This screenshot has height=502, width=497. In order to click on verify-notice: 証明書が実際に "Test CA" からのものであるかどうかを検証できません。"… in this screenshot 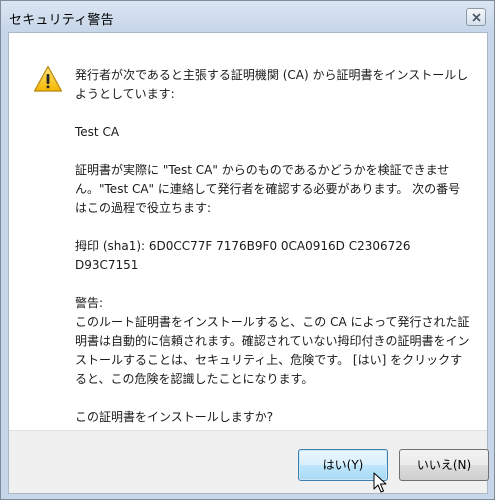, I will do `click(268, 189)`.